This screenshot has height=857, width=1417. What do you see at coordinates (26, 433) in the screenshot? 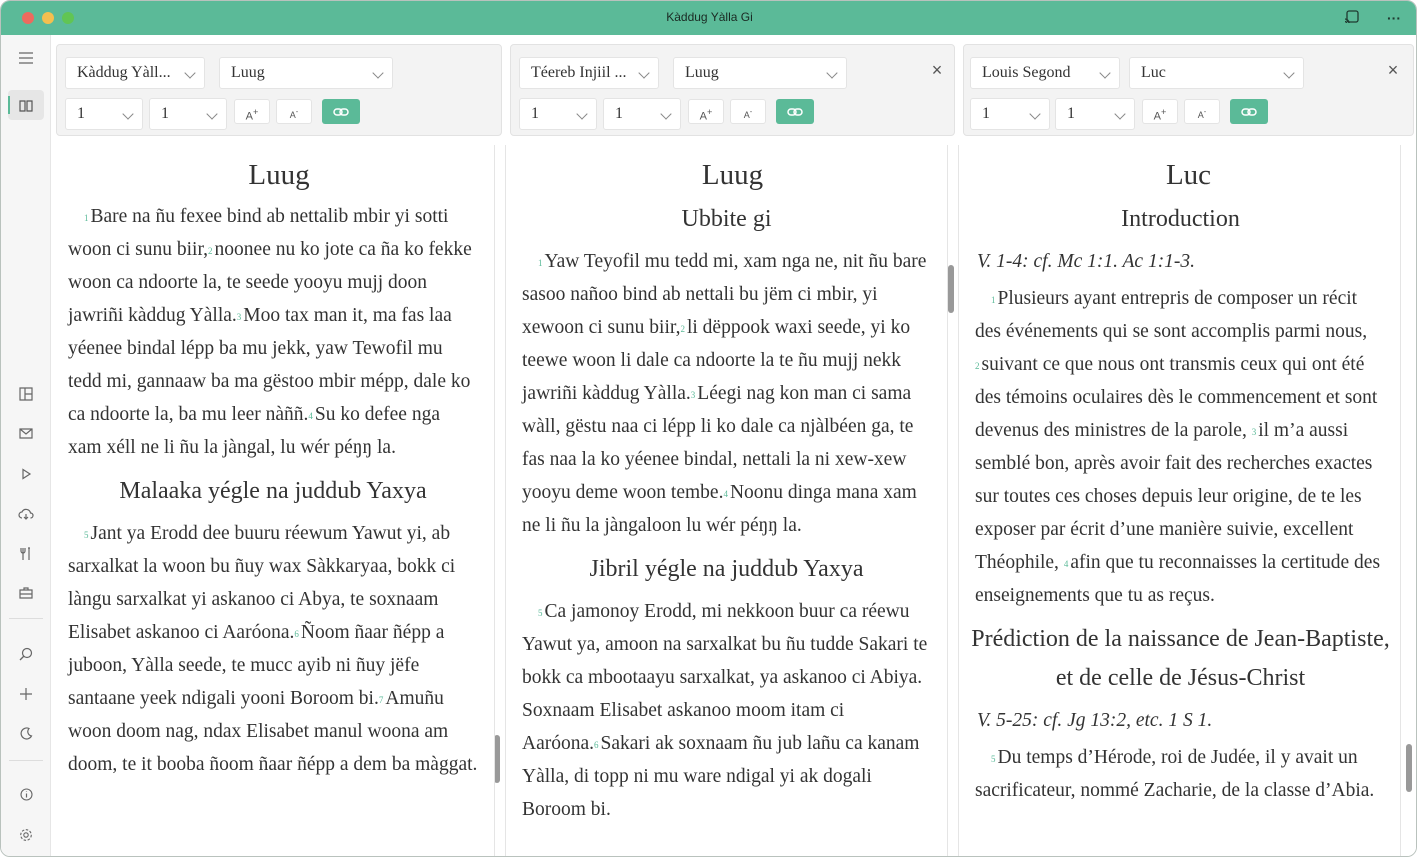
I see `mail-icon` at bounding box center [26, 433].